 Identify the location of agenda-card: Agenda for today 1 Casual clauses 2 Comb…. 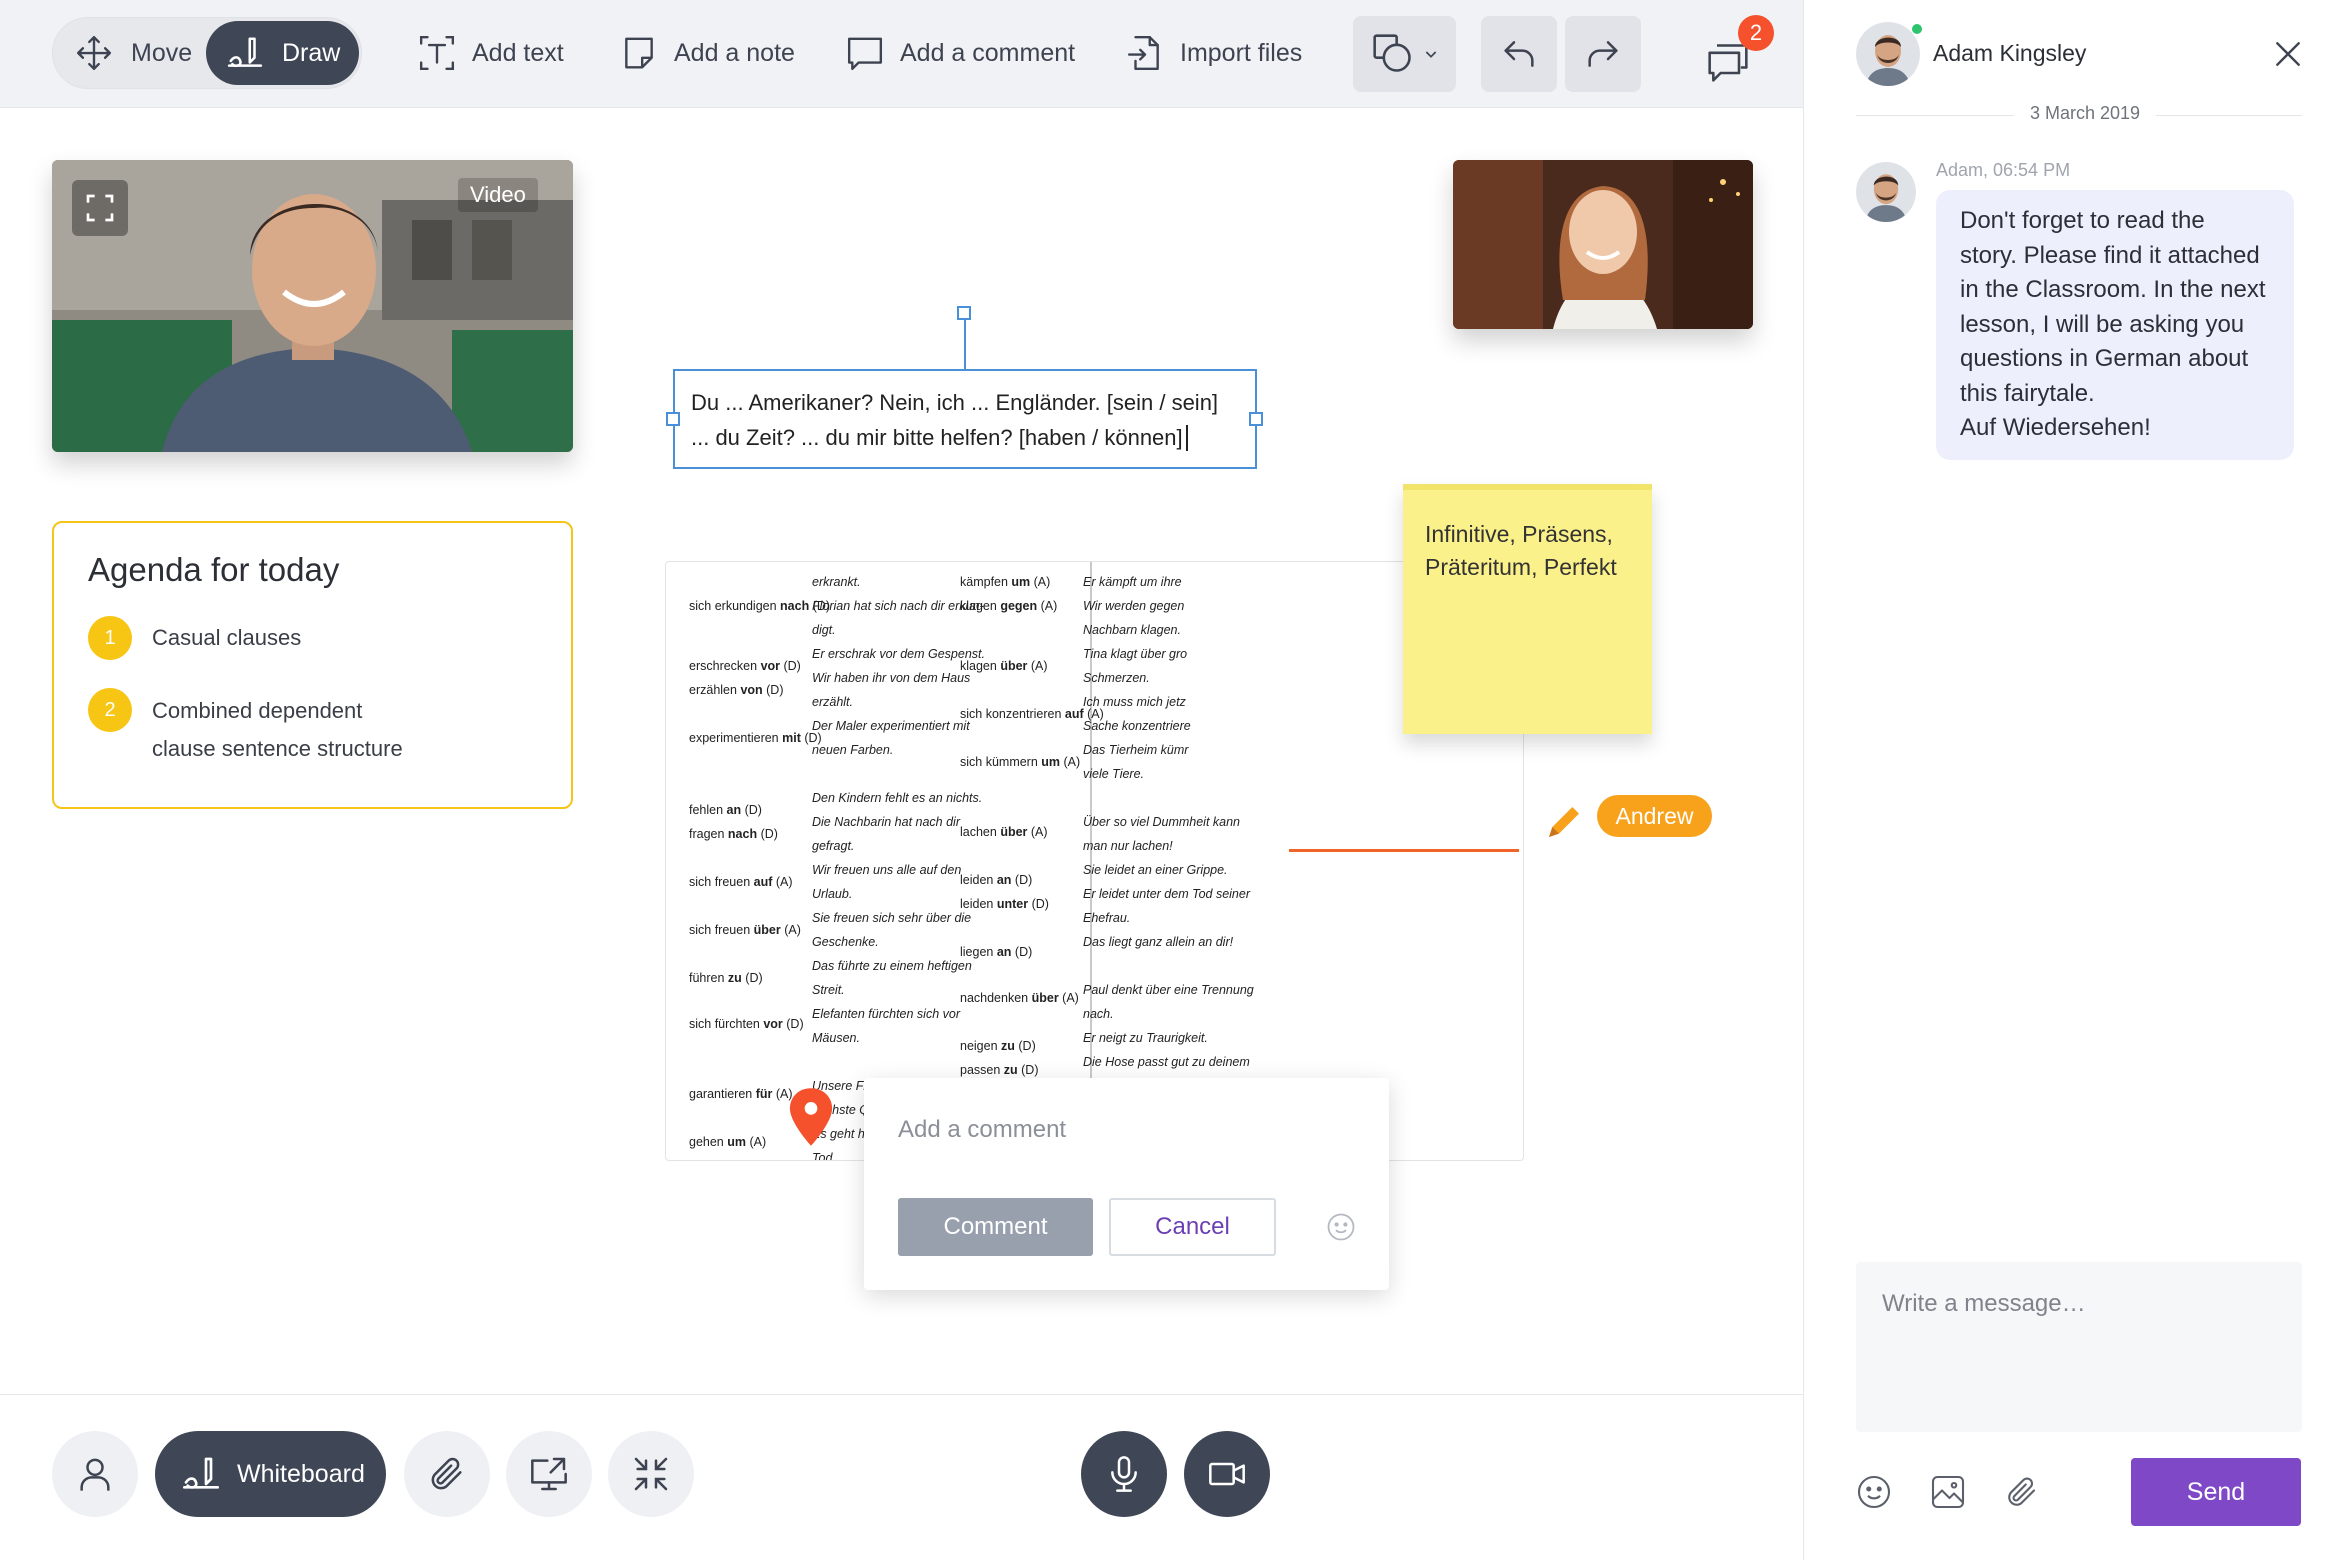
(312, 665).